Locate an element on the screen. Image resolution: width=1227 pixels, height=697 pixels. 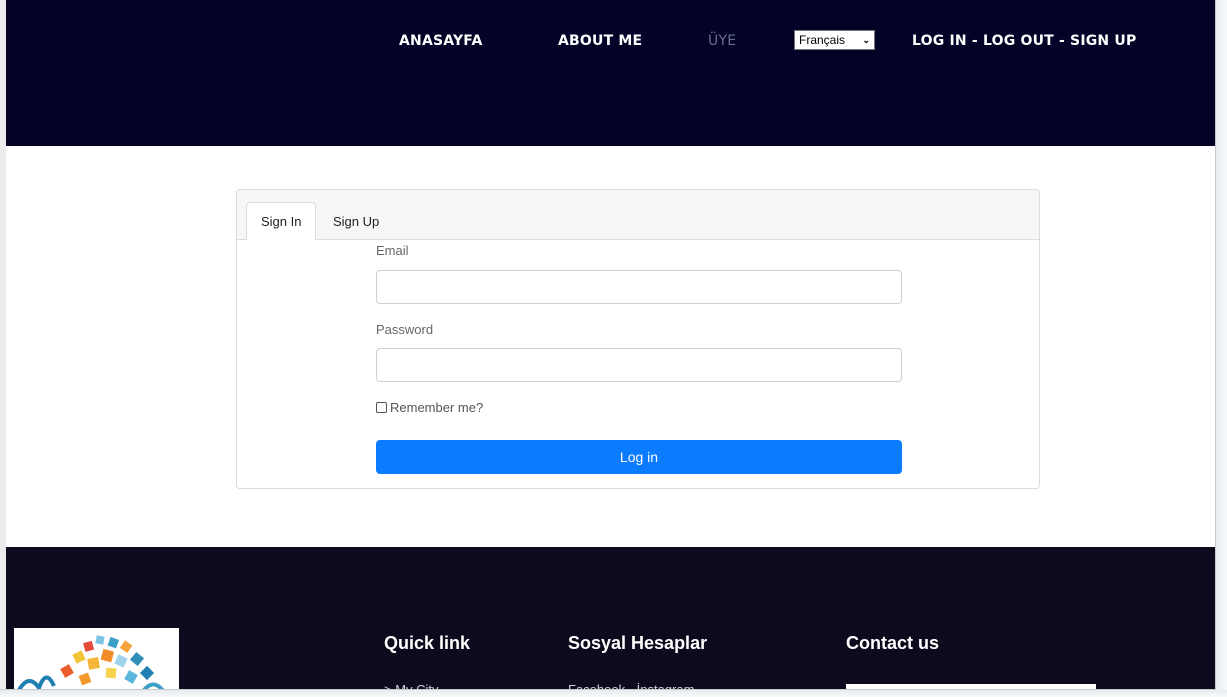
quick-link-item: > My City is located at coordinates (411, 685).